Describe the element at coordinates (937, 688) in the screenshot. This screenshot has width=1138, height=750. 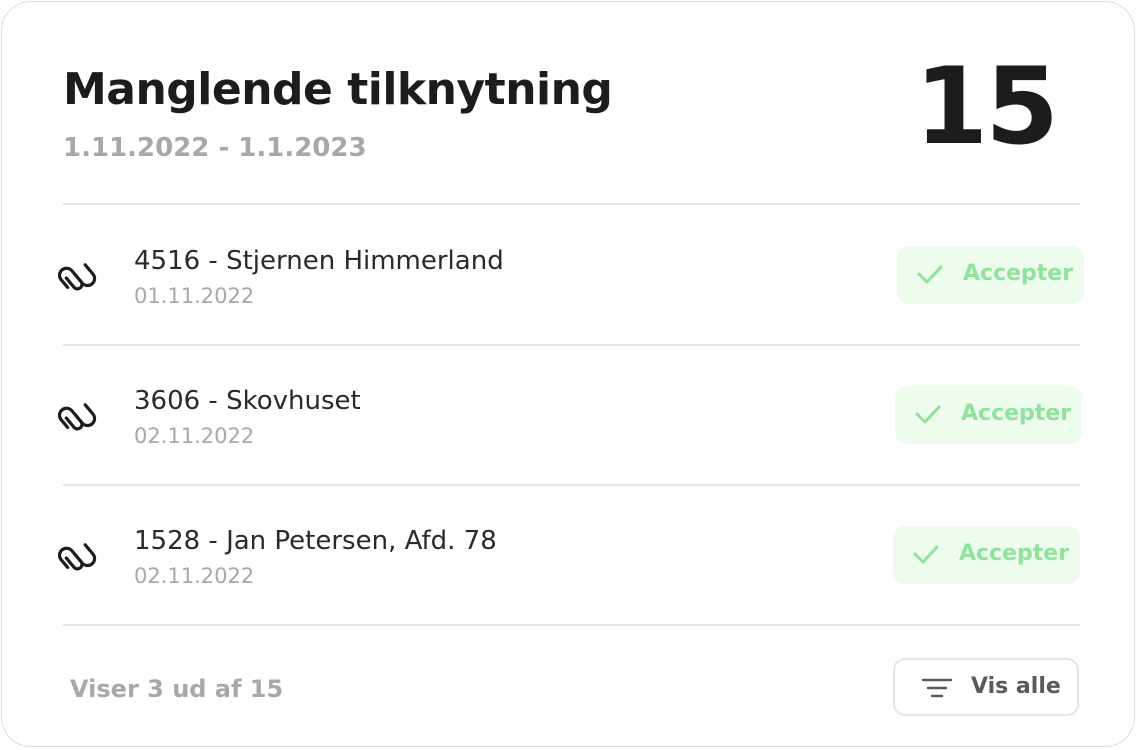
I see `filter-icon` at that location.